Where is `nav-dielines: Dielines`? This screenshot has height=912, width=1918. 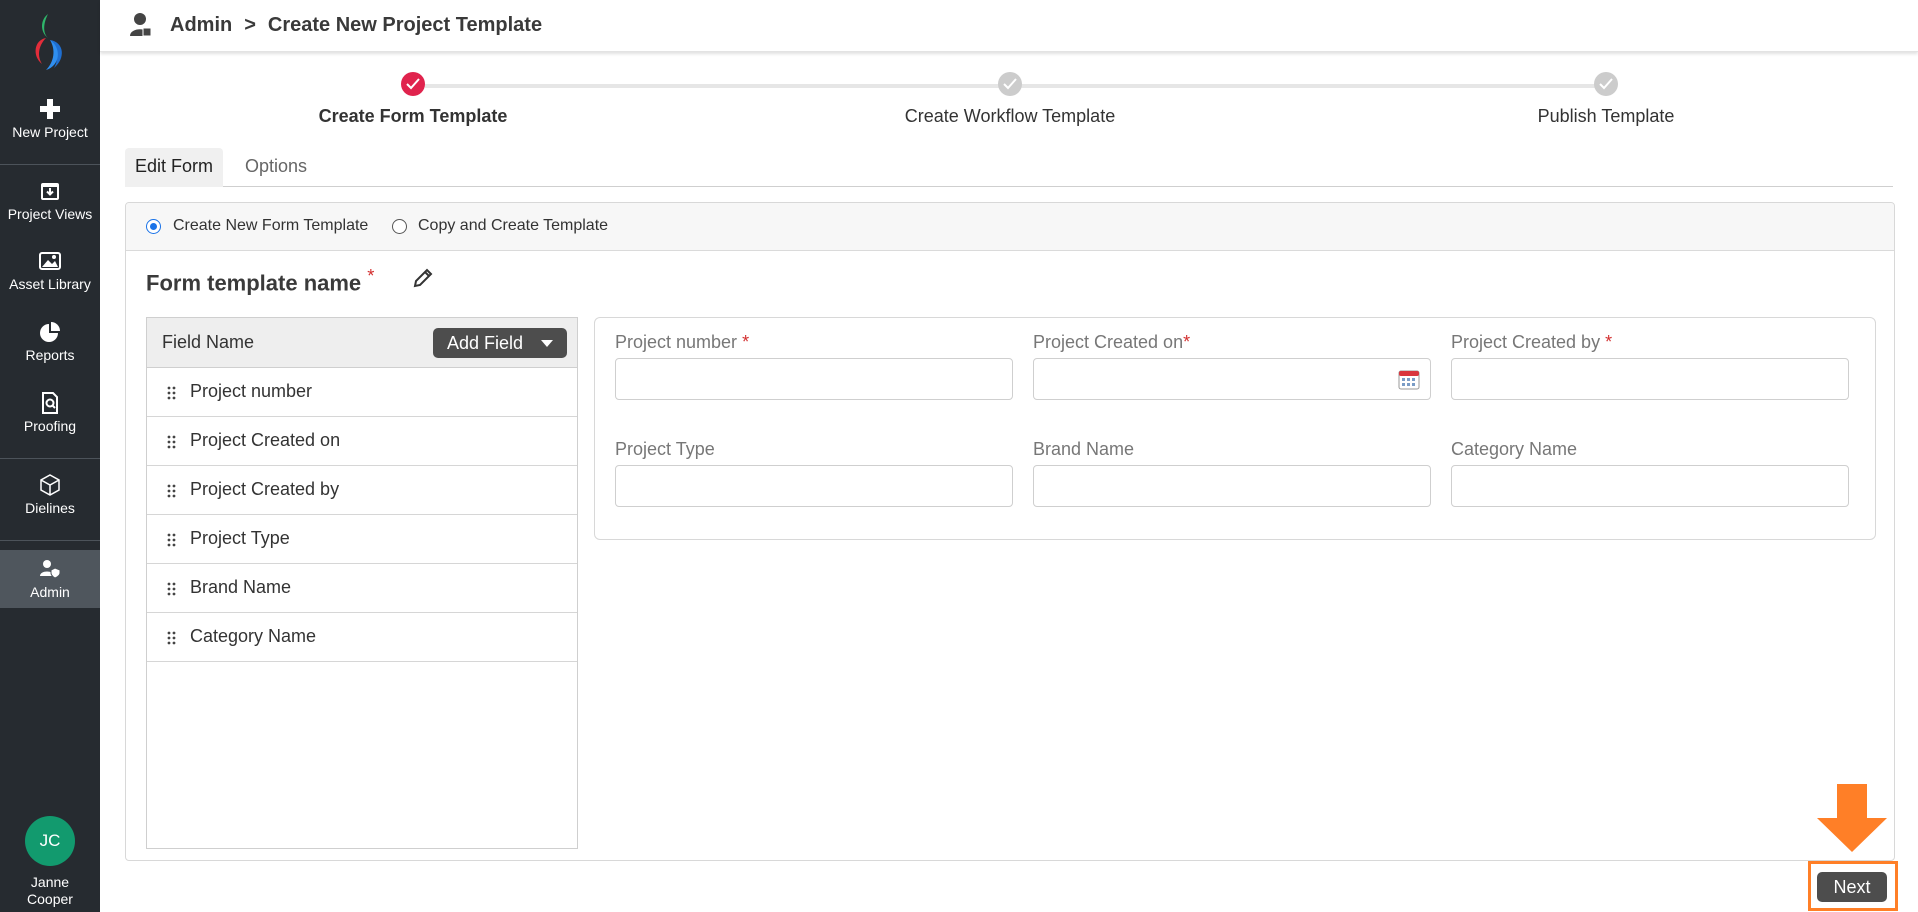 nav-dielines: Dielines is located at coordinates (50, 495).